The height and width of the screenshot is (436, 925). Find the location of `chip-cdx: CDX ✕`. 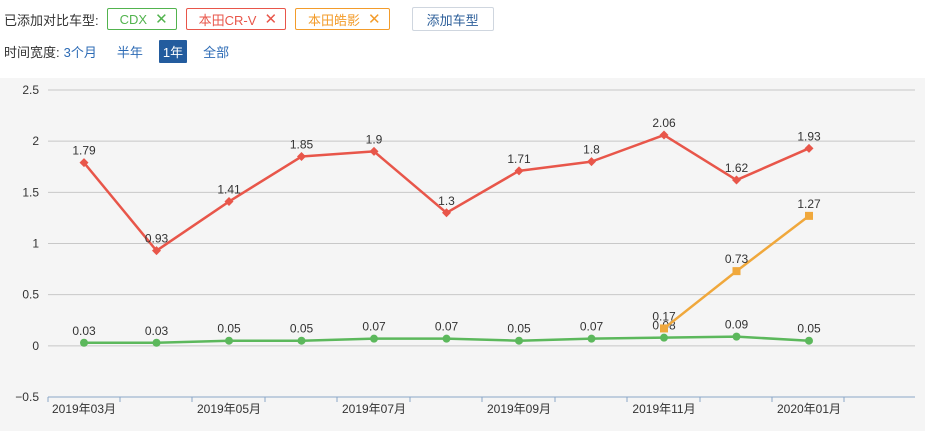

chip-cdx: CDX ✕ is located at coordinates (141, 19).